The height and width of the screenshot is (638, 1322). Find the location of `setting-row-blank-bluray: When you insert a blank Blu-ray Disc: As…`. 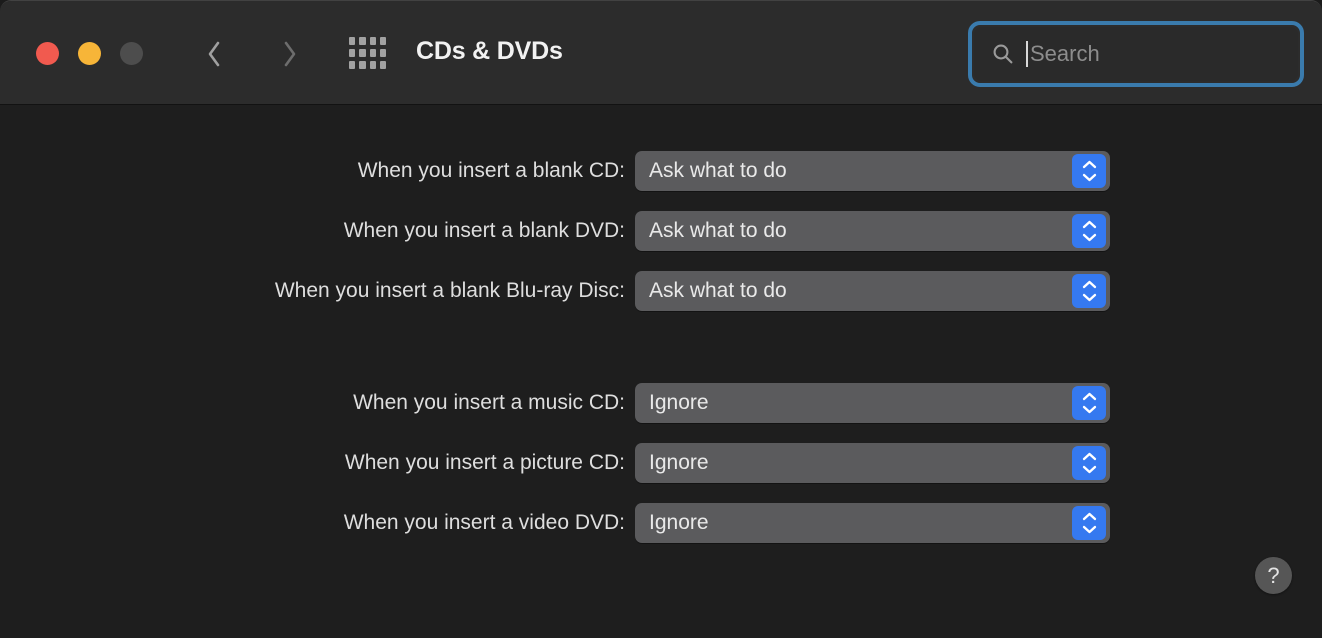

setting-row-blank-bluray: When you insert a blank Blu-ray Disc: As… is located at coordinates (565, 291).